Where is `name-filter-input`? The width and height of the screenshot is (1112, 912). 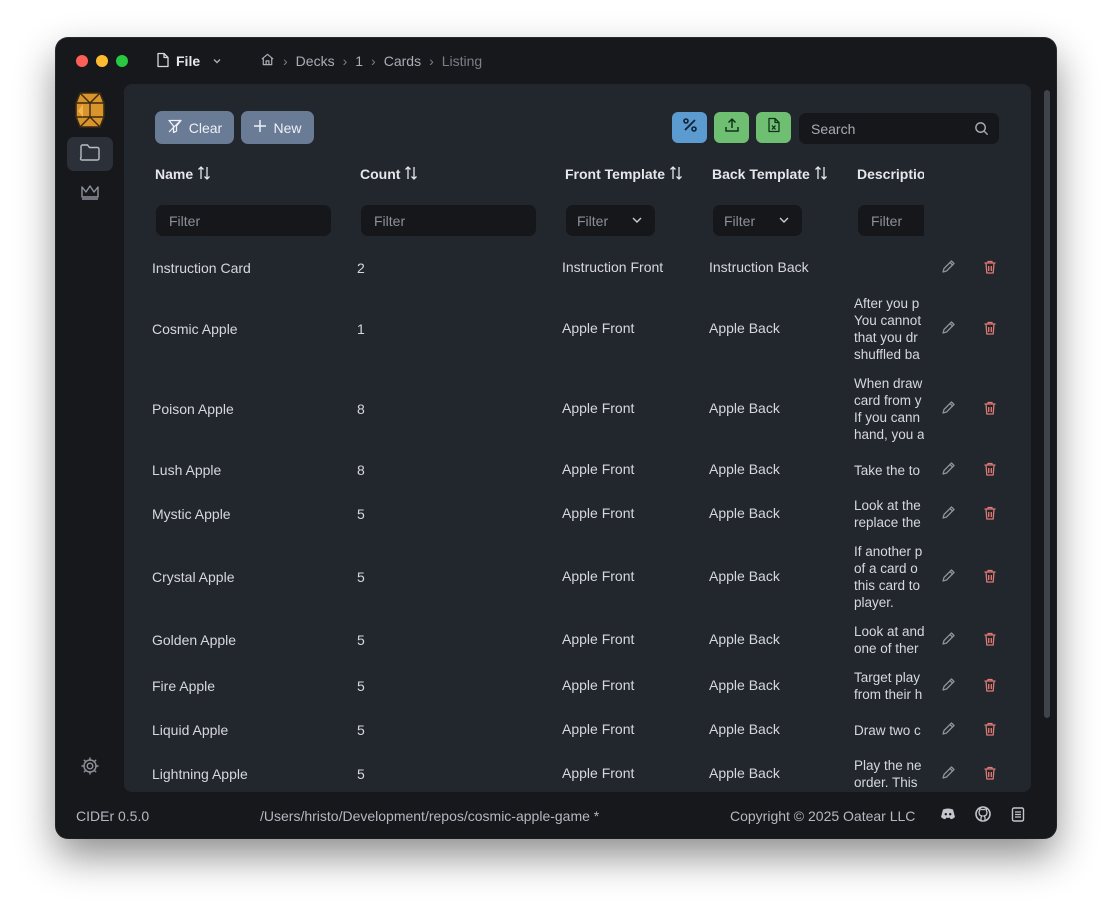 name-filter-input is located at coordinates (229, 220).